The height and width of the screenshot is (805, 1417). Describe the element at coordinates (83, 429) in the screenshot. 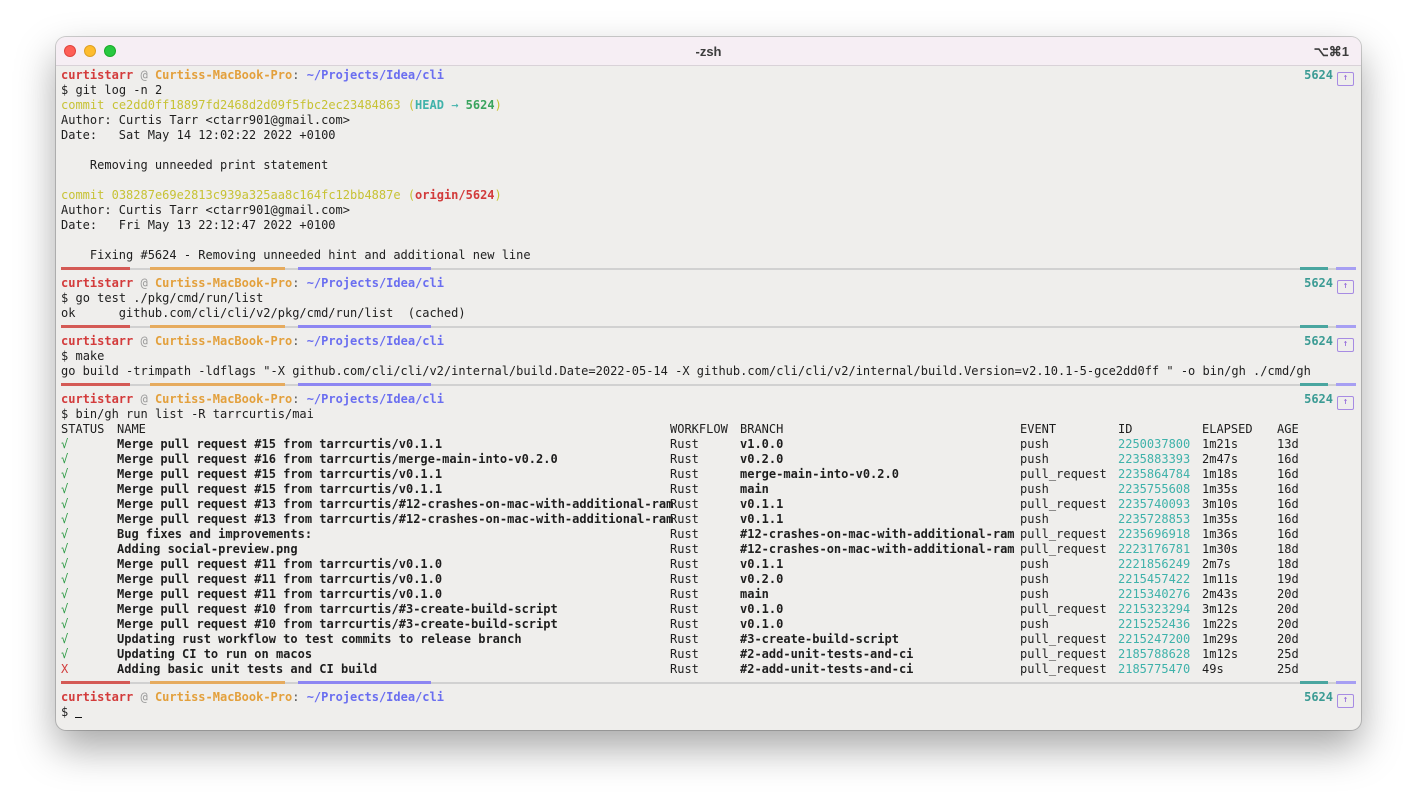

I see `column-header: STATUS` at that location.